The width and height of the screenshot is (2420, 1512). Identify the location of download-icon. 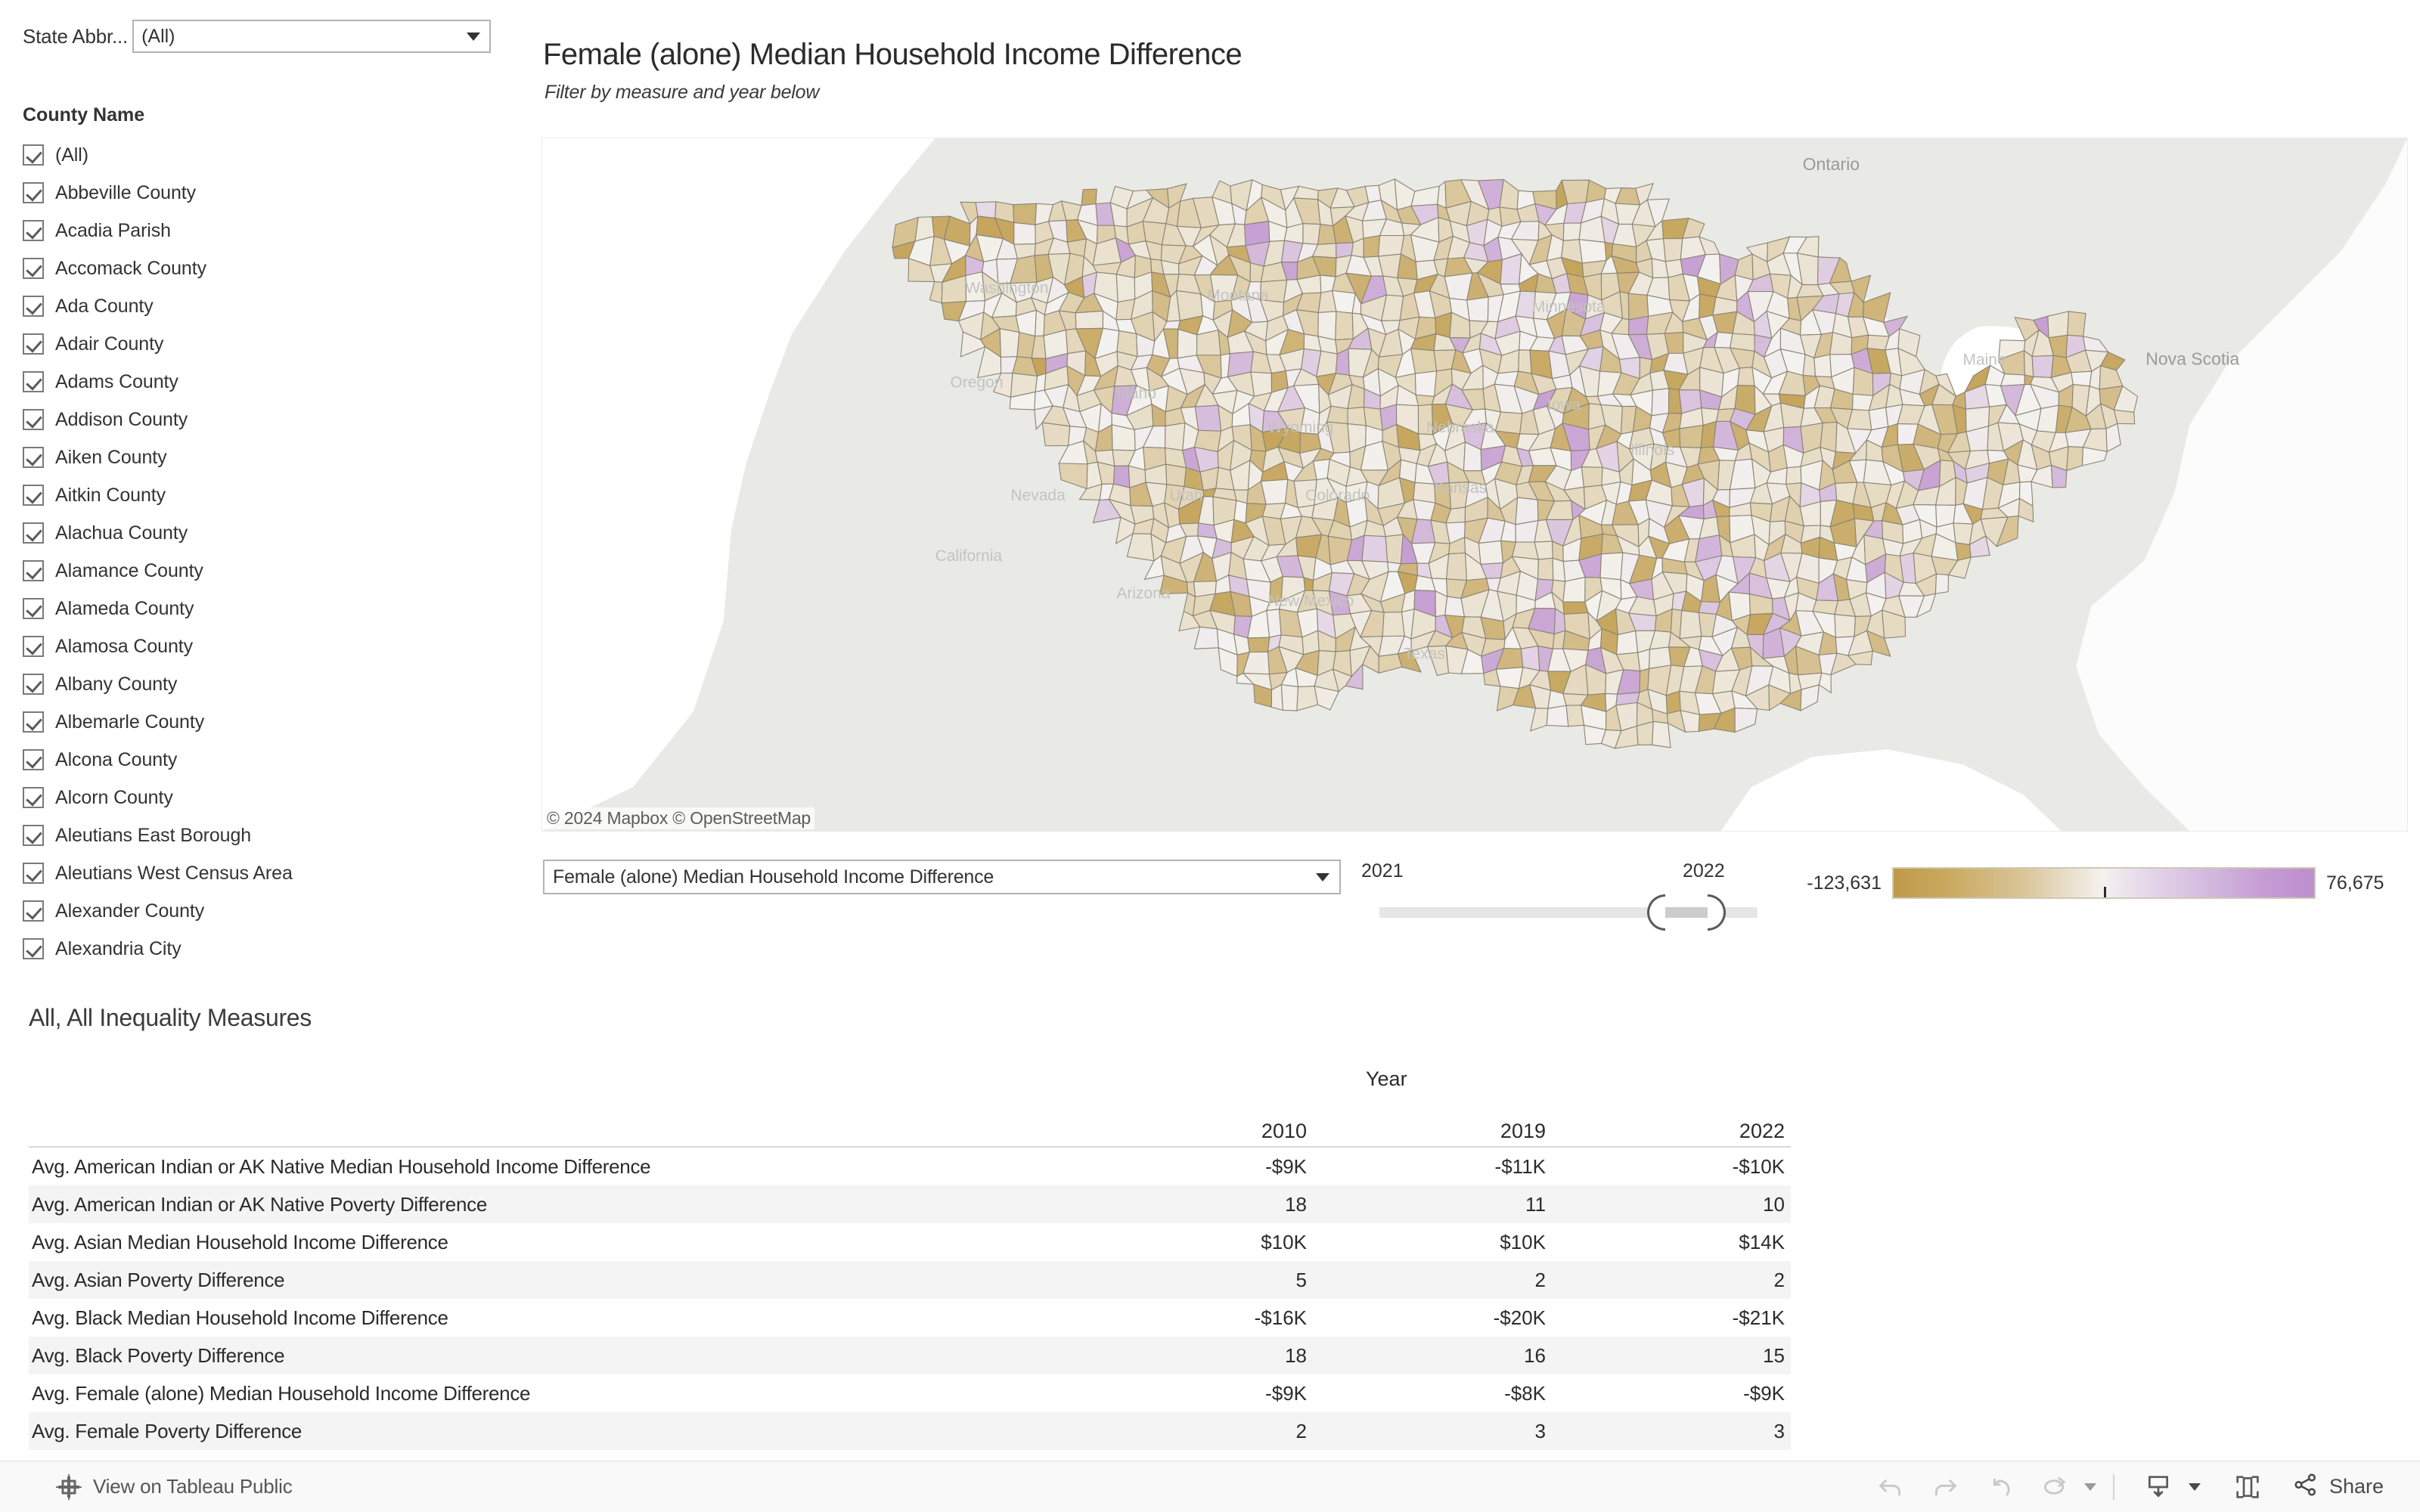
(2158, 1487).